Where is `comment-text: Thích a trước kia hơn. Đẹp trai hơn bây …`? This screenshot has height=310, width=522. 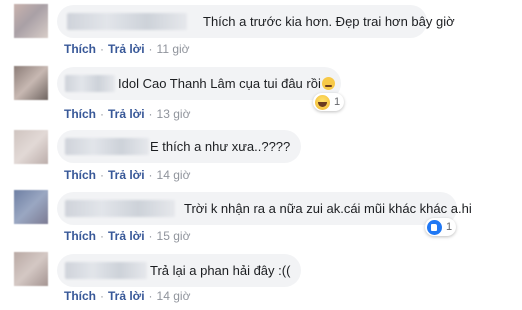
comment-text: Thích a trước kia hơn. Đẹp trai hơn bây … is located at coordinates (329, 21).